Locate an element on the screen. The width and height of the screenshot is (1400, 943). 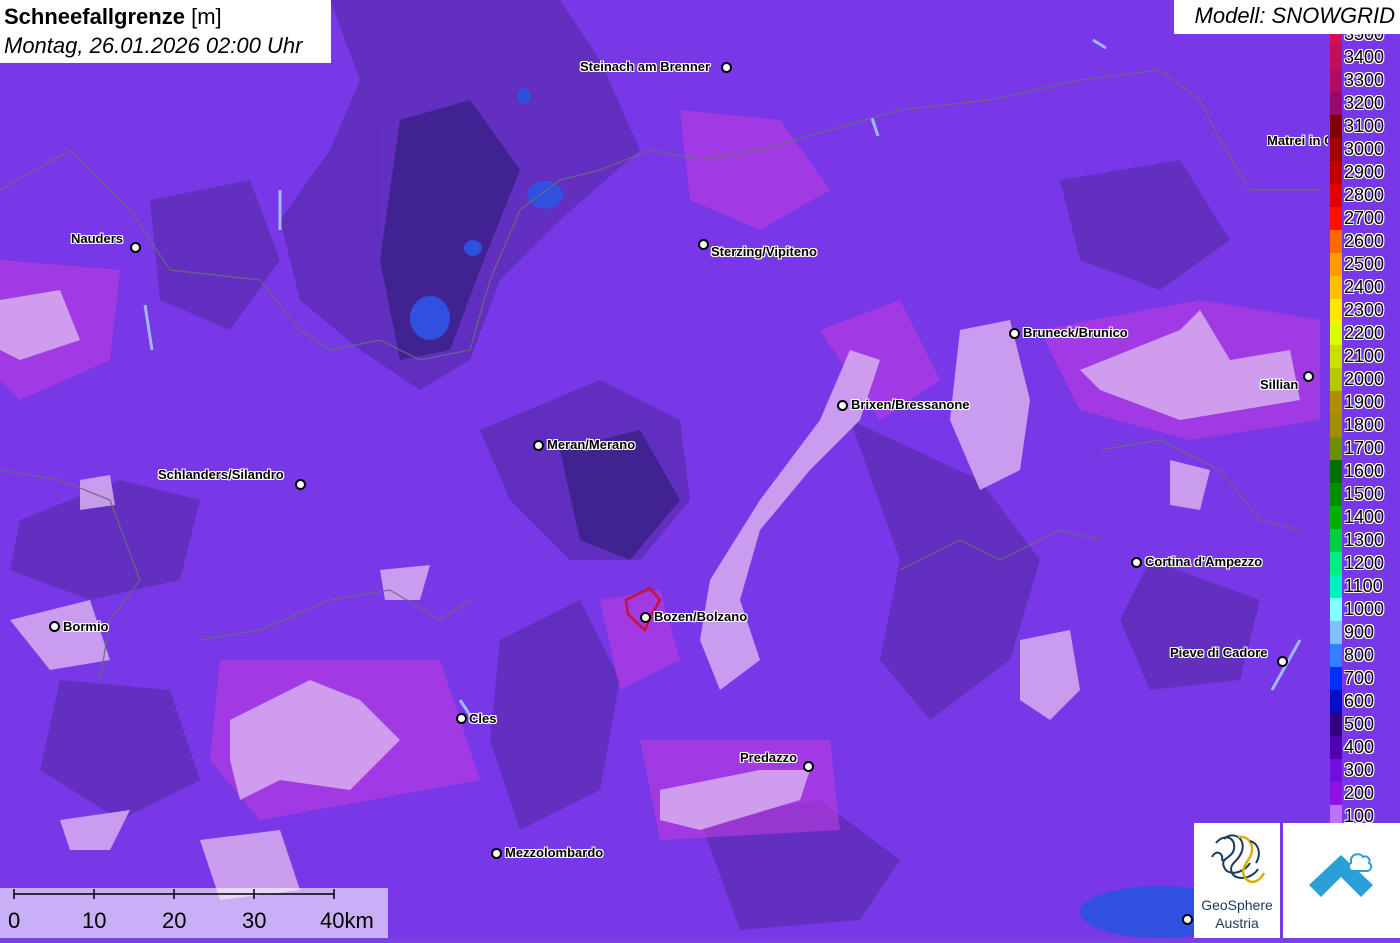
city-label: Mezzolombardo is located at coordinates (554, 852).